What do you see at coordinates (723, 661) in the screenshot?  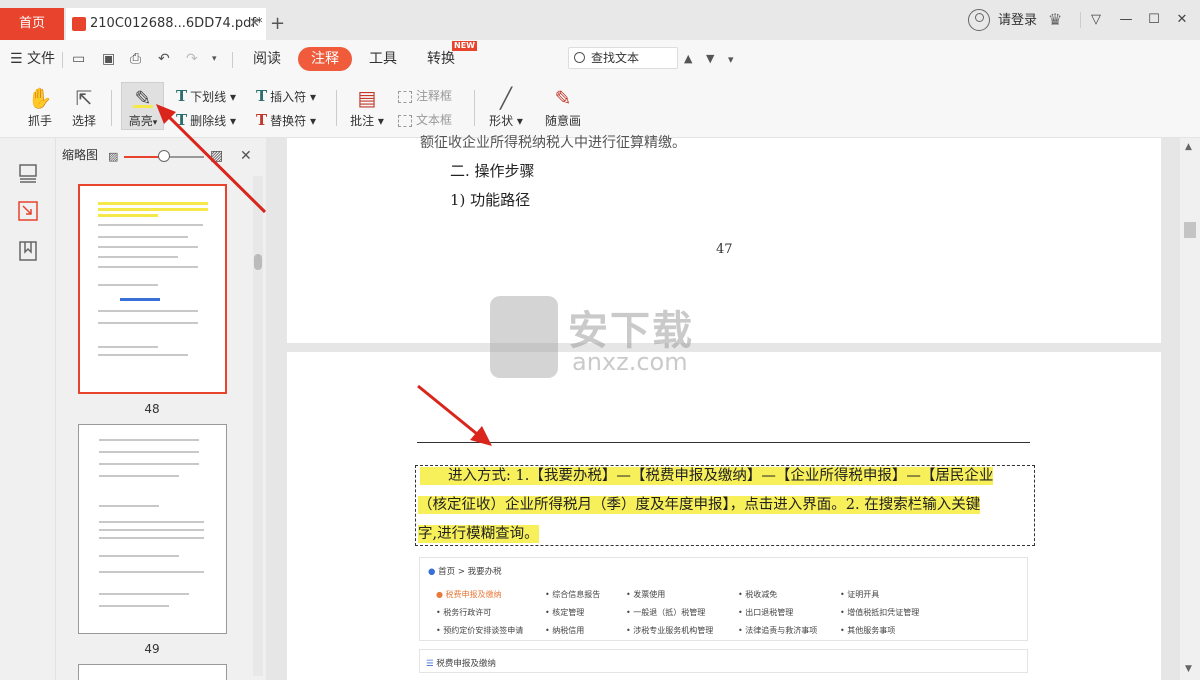 I see `embedded-screenshot-section: ☰ 税费申报及缴纳` at bounding box center [723, 661].